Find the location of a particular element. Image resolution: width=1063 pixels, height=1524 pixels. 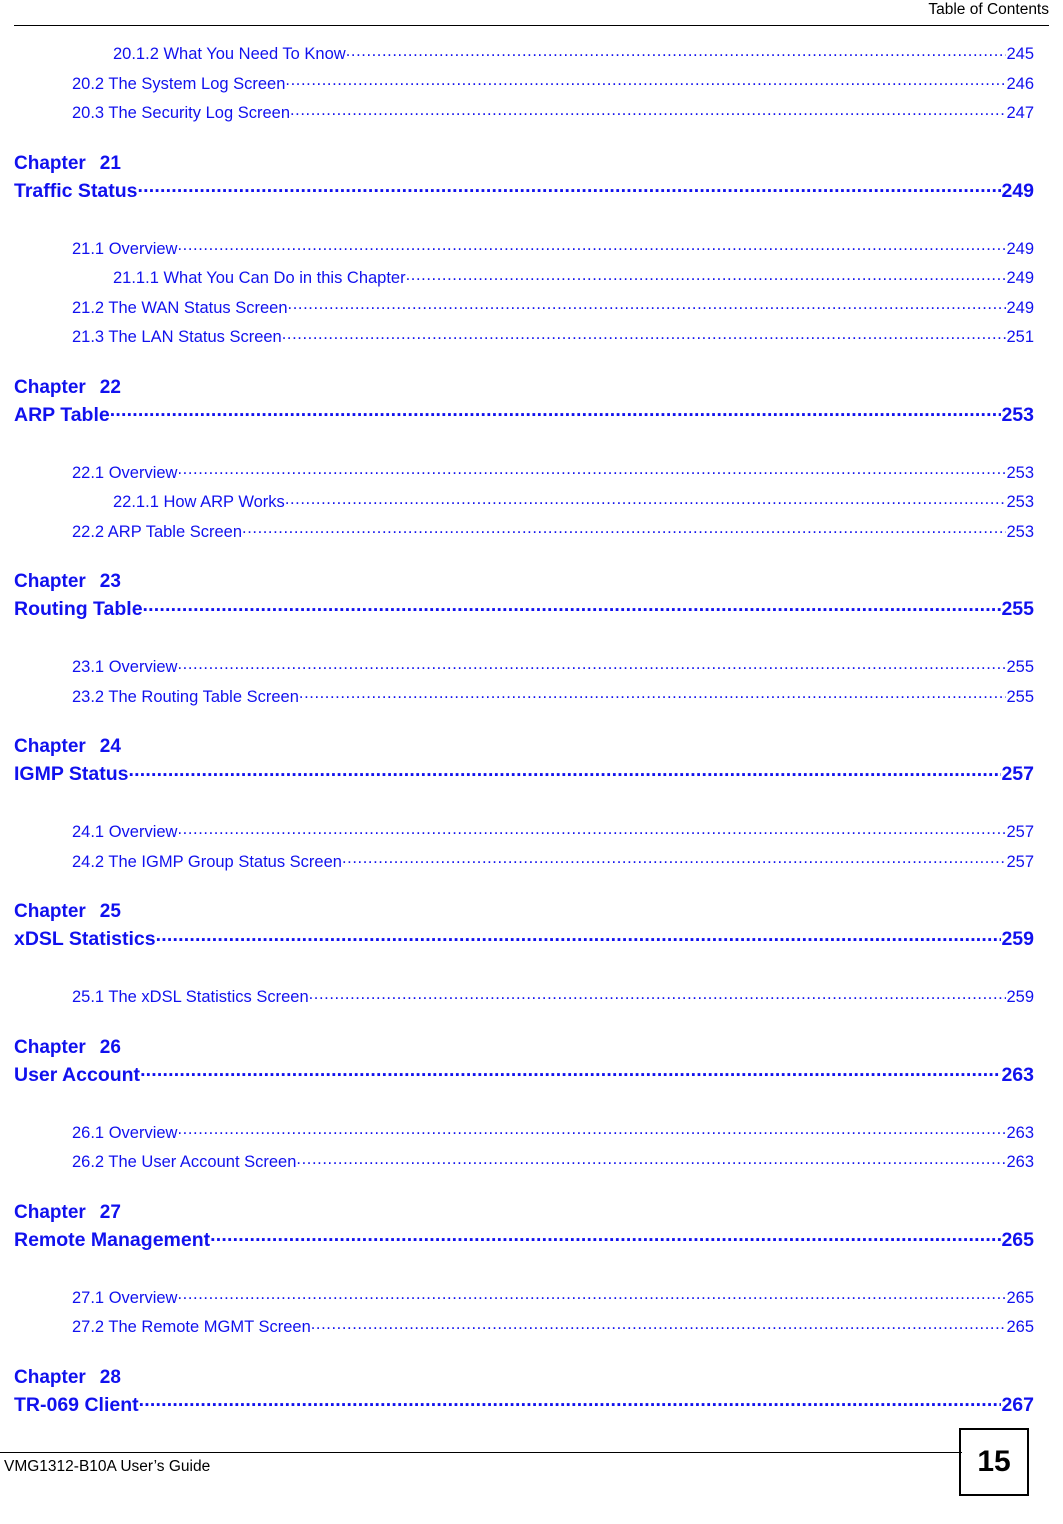

chapter-heading-block: Chapter 23 Routing Table 255 is located at coordinates (531, 596).